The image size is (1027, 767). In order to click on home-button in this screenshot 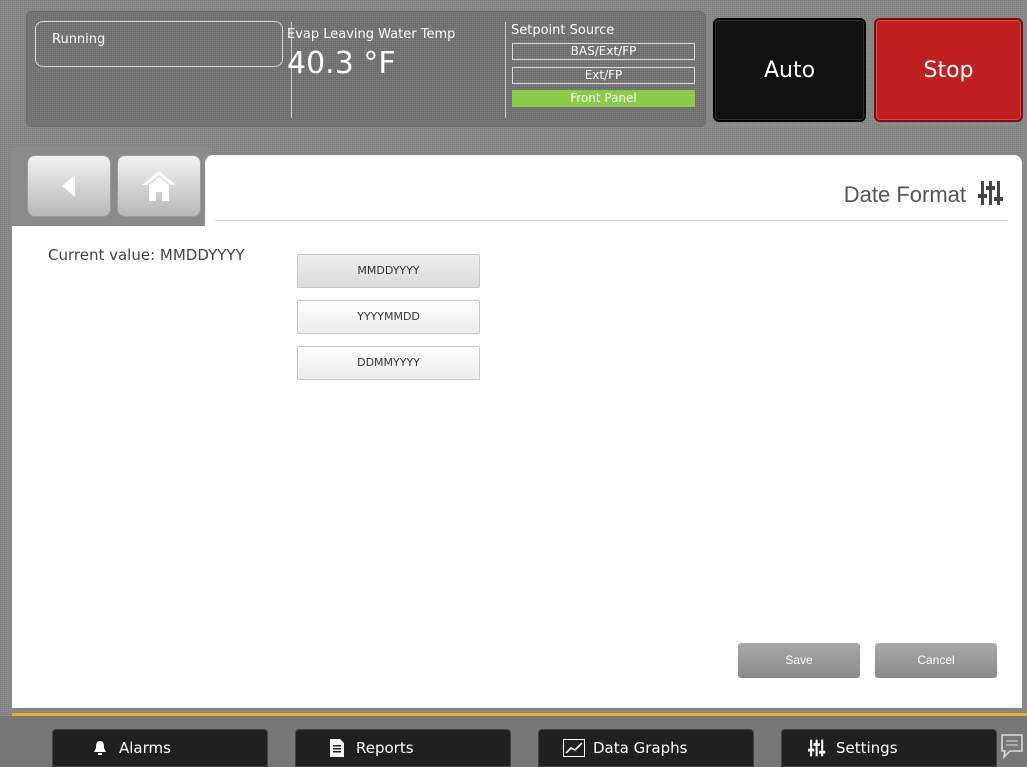, I will do `click(159, 186)`.